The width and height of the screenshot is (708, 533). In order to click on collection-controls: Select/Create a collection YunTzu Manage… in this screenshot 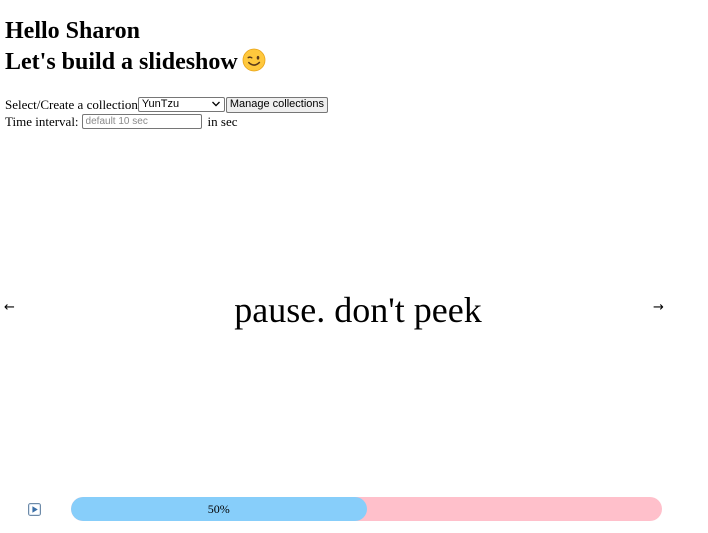, I will do `click(166, 113)`.